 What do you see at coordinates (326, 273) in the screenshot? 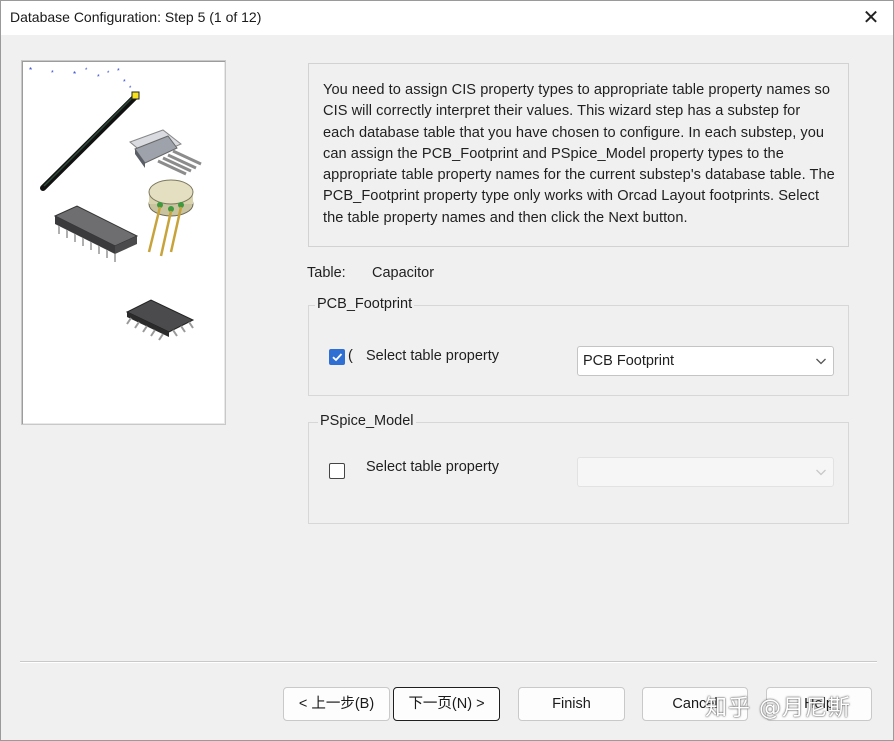
I see `table-label: Table:` at bounding box center [326, 273].